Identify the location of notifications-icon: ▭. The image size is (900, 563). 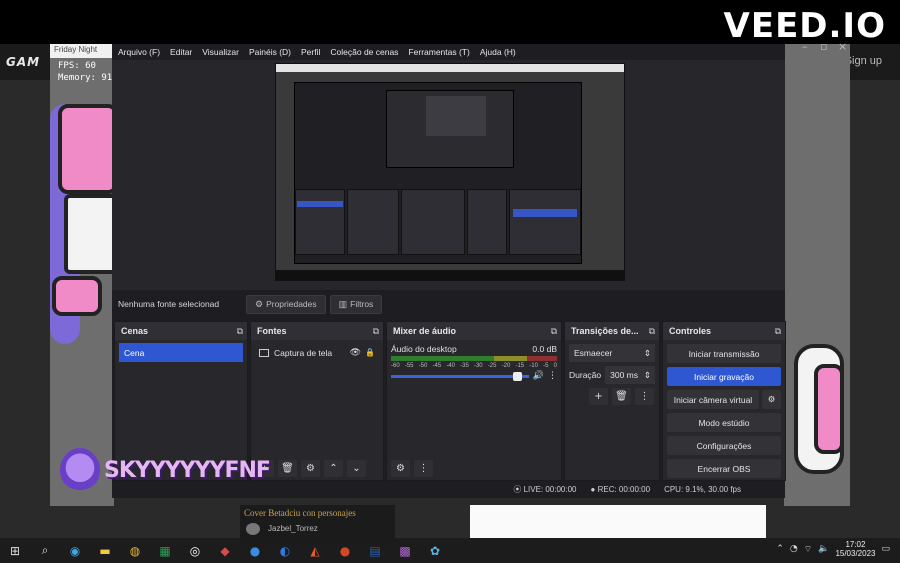
(885, 549).